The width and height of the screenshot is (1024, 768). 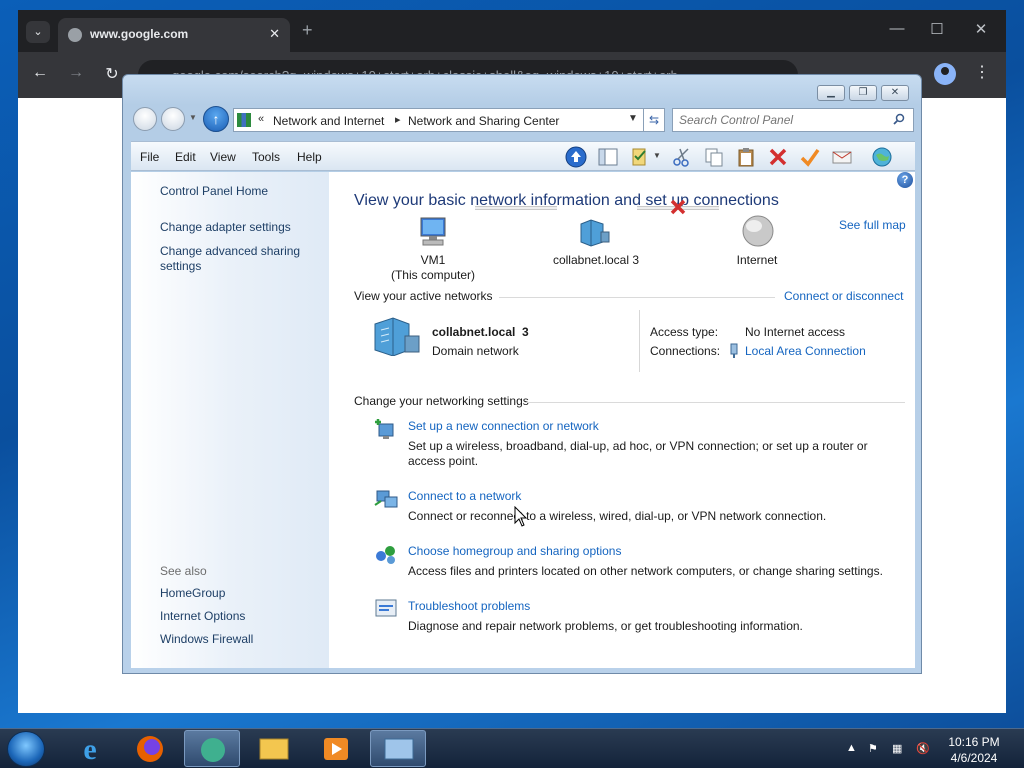 What do you see at coordinates (206, 639) in the screenshot?
I see `windows-firewall-link: Windows Firewall` at bounding box center [206, 639].